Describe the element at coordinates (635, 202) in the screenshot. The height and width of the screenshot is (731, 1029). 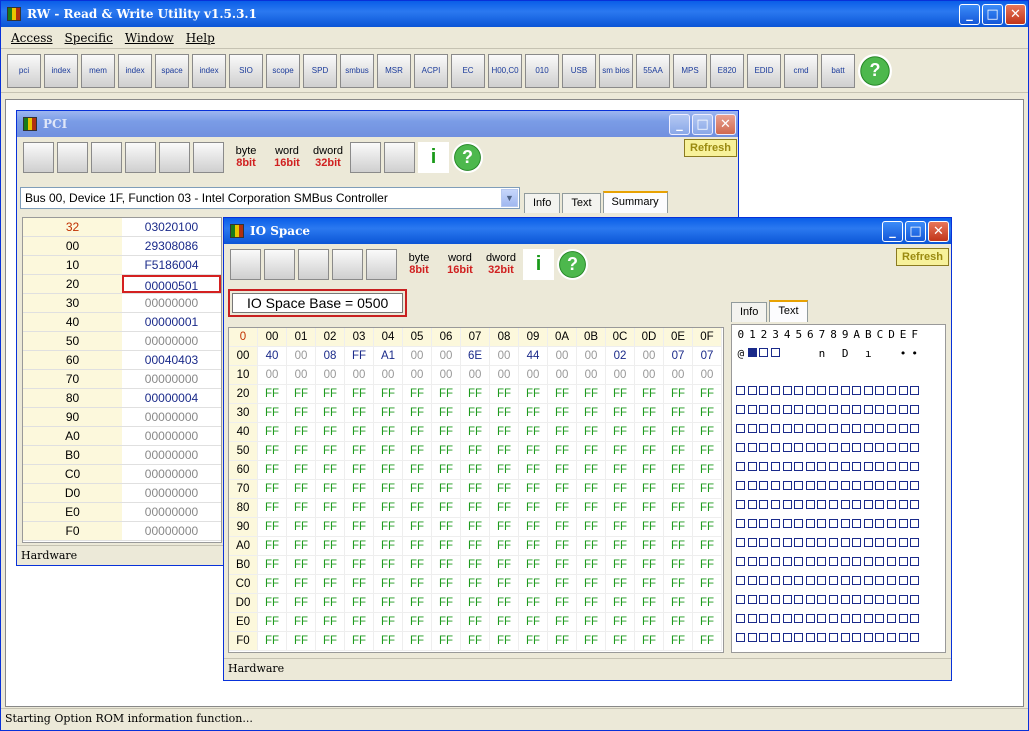
I see `tab-summary: Summary` at that location.